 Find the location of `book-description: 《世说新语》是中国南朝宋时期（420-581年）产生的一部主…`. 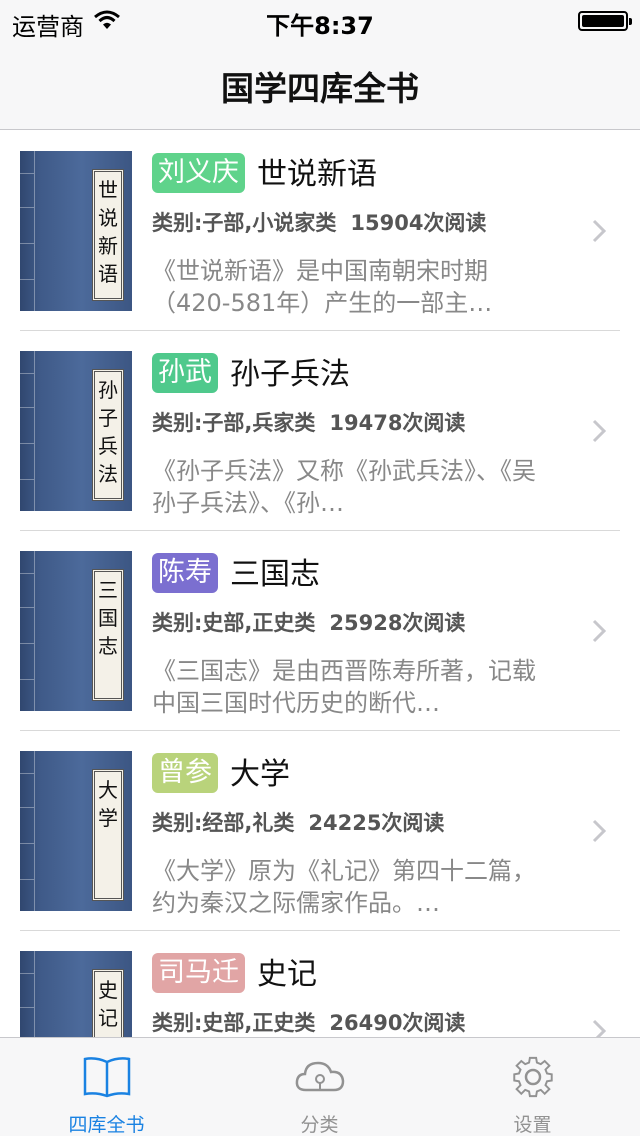

book-description: 《世说新语》是中国南朝宋时期（420-581年）产生的一部主… is located at coordinates (322, 287).